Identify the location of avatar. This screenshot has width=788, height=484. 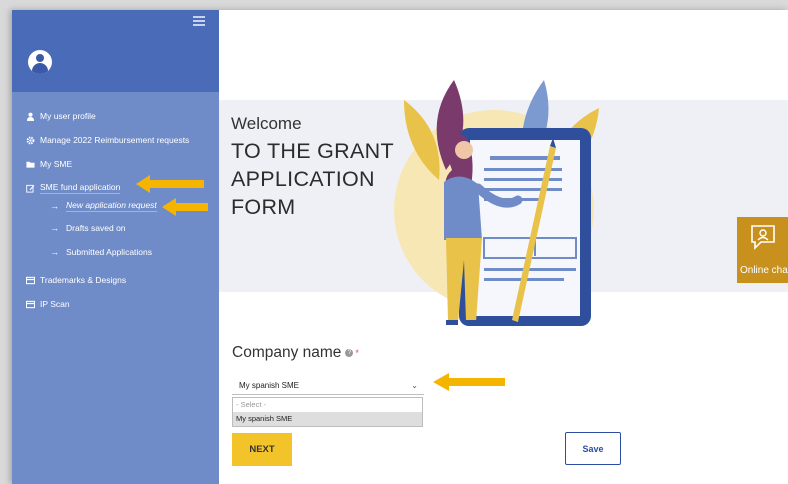
(40, 62).